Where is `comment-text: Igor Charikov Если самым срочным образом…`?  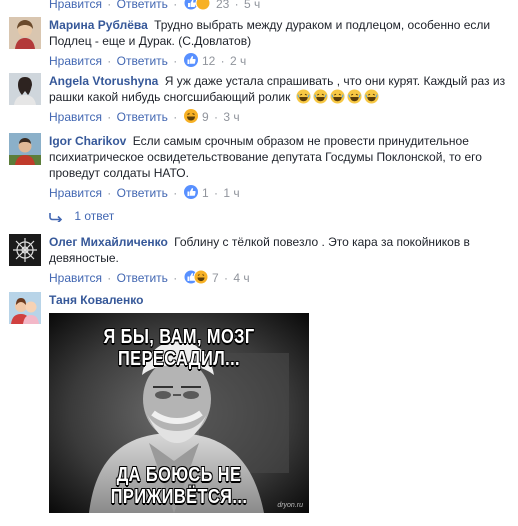 comment-text: Igor Charikov Если самым срочным образом… is located at coordinates (265, 157).